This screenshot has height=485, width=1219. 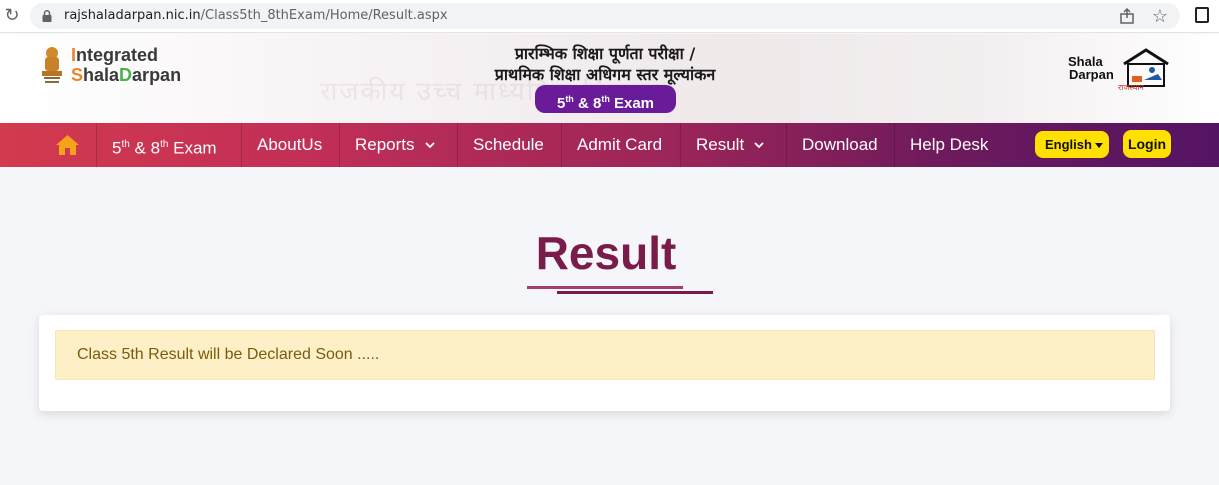 I want to click on nav-exam: 5th & 8th Exam, so click(x=164, y=145).